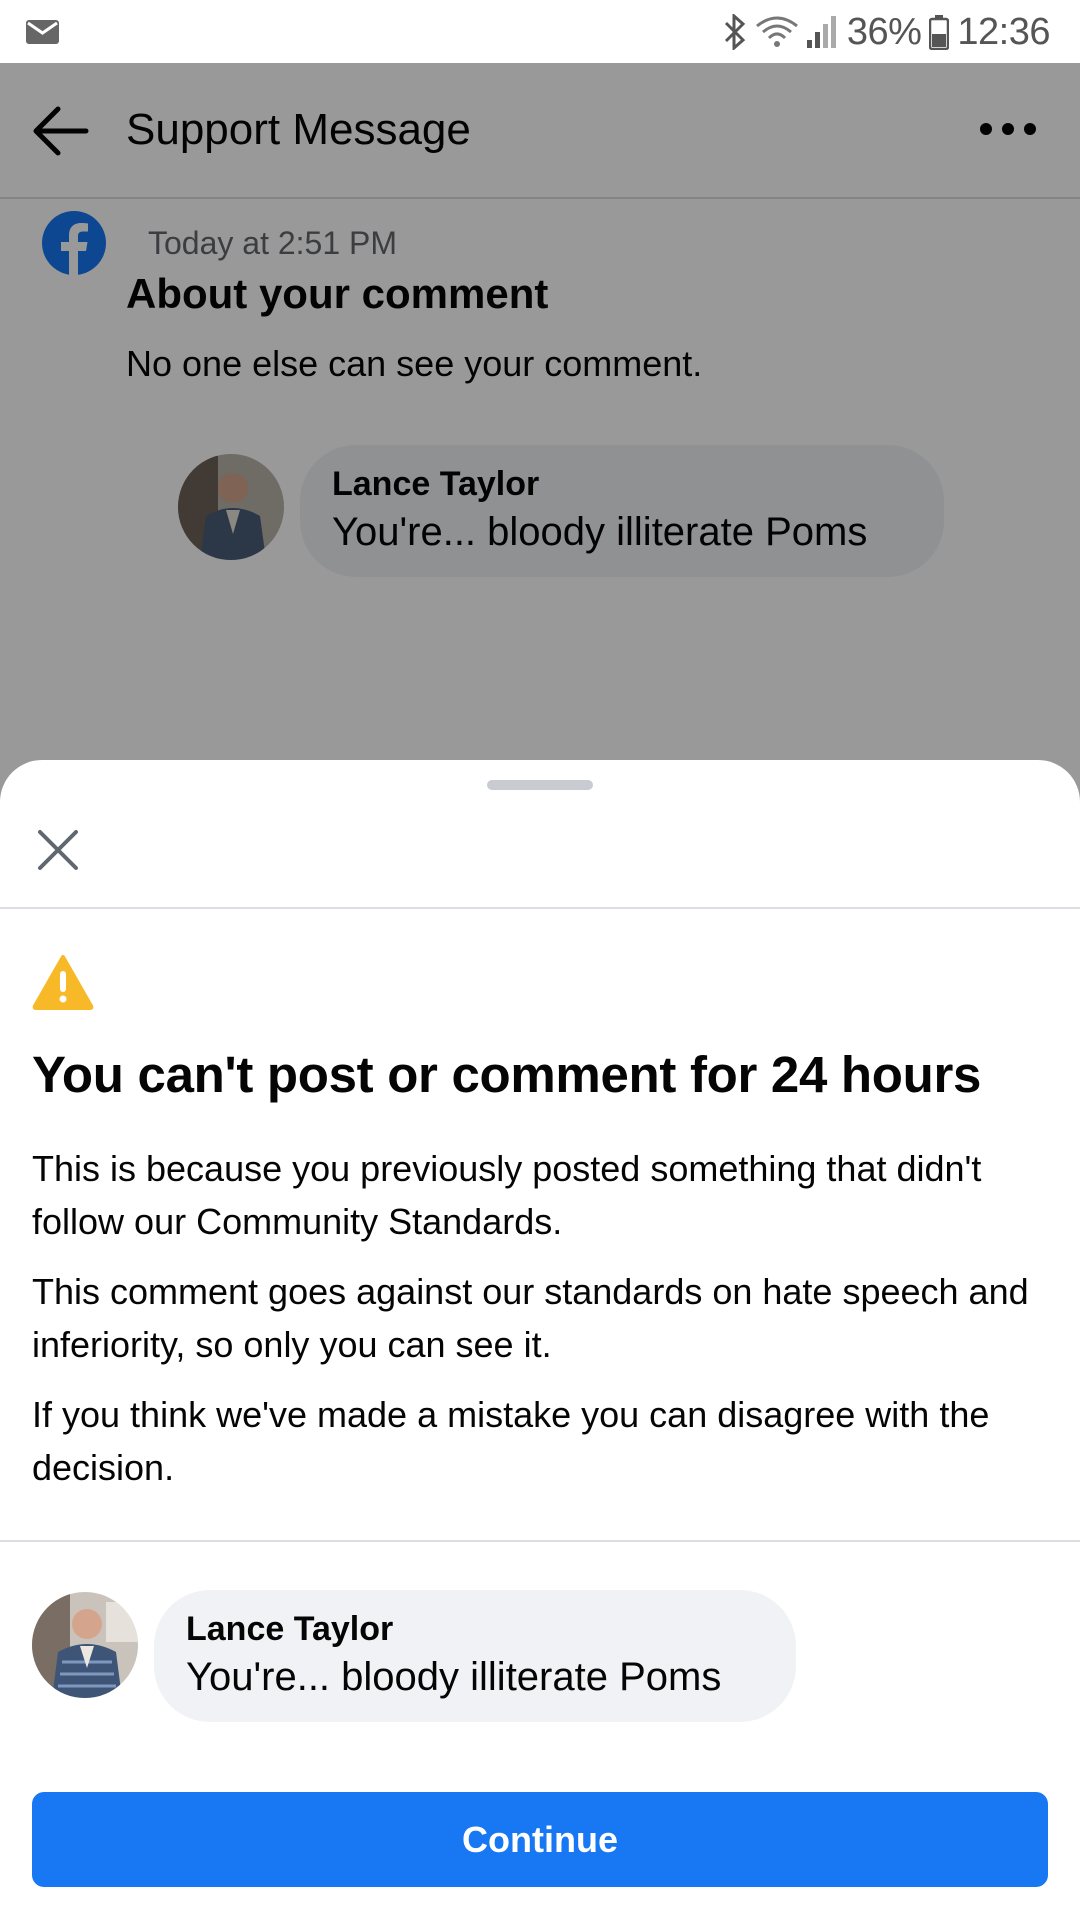  Describe the element at coordinates (454, 1677) in the screenshot. I see `comment-text: You're... bloody illiterate Poms` at that location.